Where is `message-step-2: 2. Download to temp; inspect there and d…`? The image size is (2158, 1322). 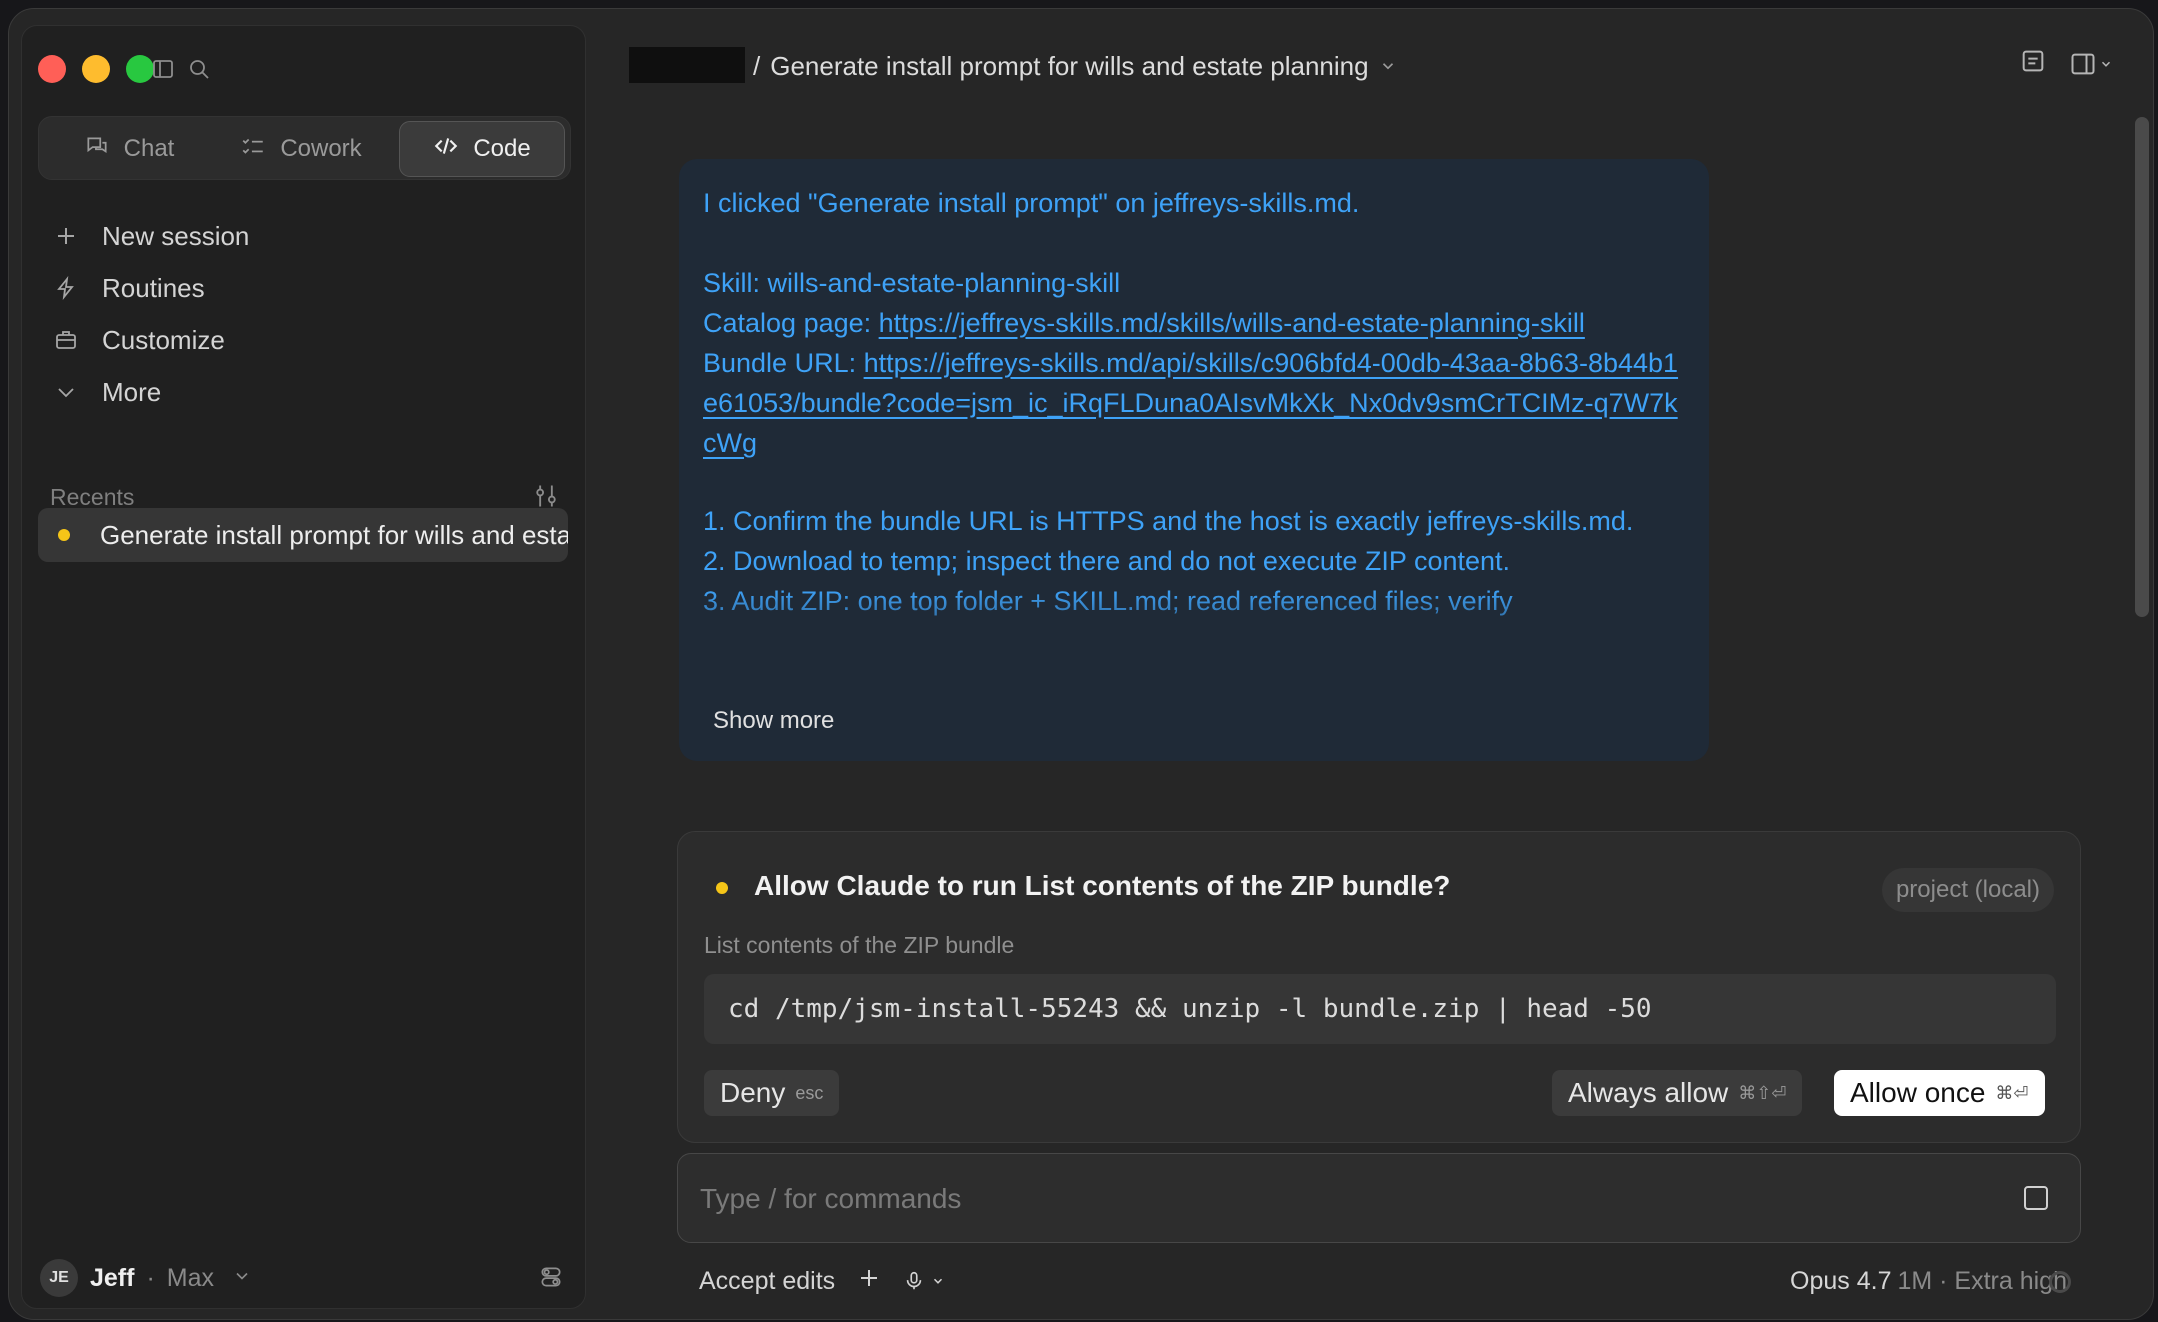
message-step-2: 2. Download to temp; inspect there and d… is located at coordinates (1107, 561).